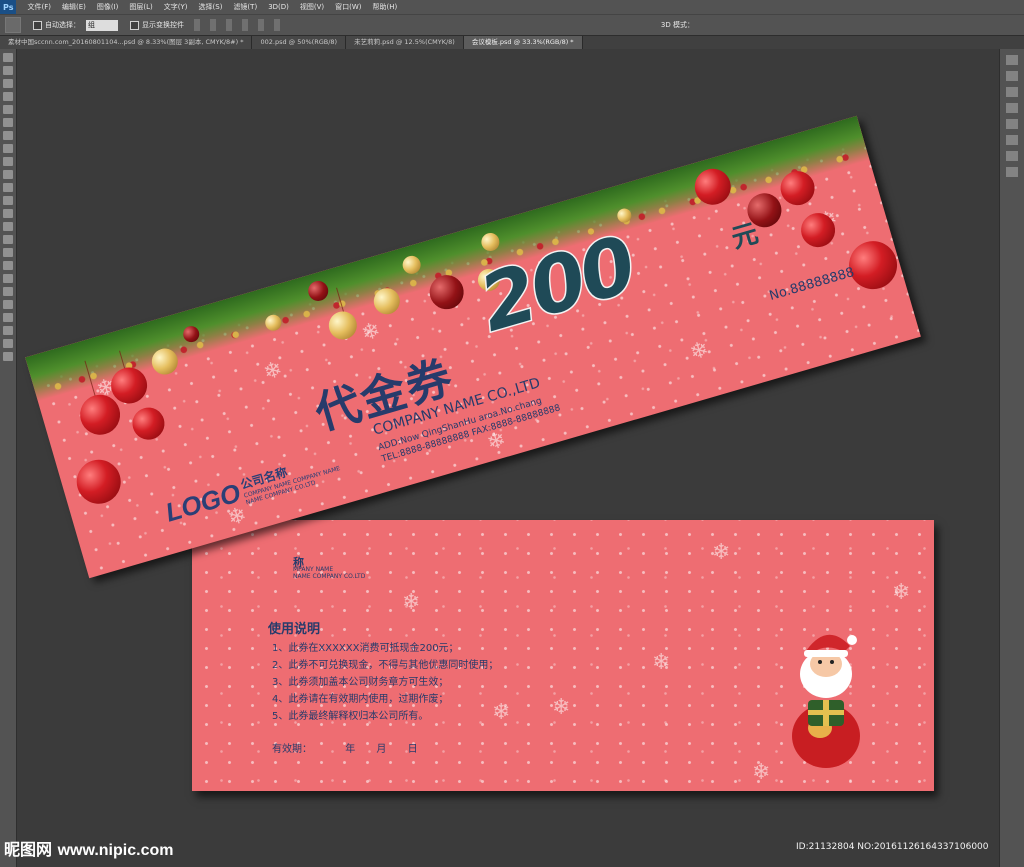 This screenshot has height=867, width=1024. I want to click on paths-panel-icon, so click(1012, 172).